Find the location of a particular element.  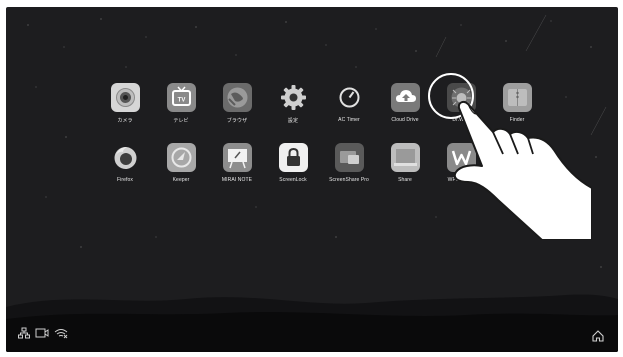

cast-icon is located at coordinates (42, 333).